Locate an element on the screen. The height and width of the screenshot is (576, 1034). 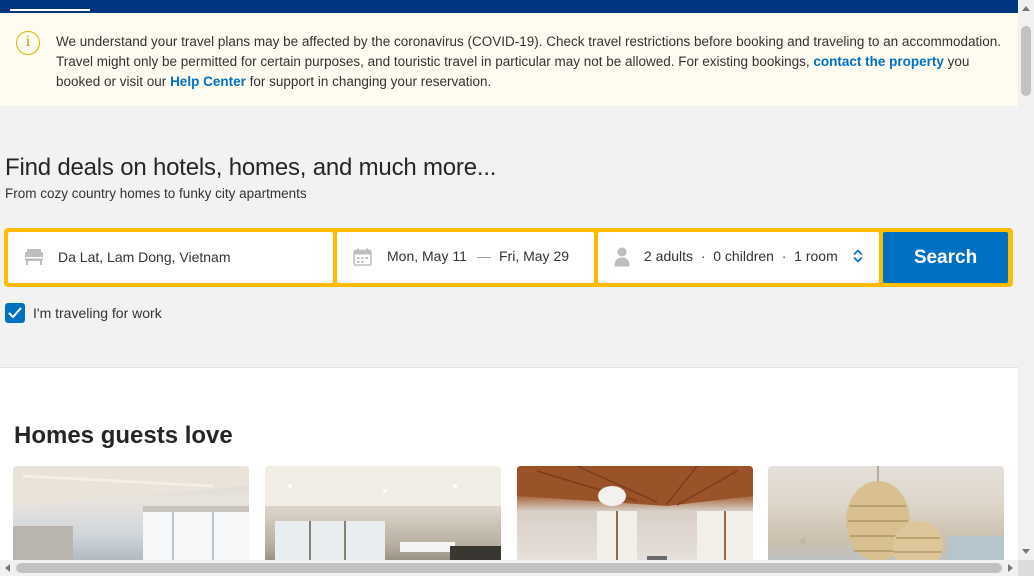
vertical-scrollbar is located at coordinates (1026, 280).